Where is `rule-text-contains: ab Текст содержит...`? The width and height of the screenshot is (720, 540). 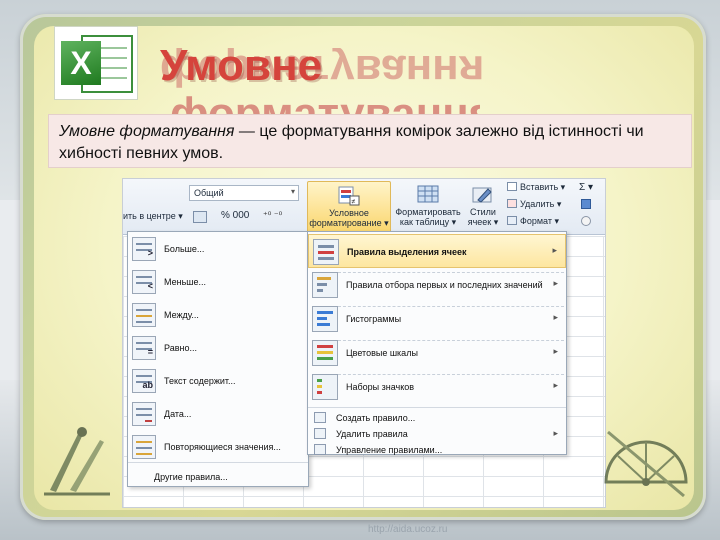 rule-text-contains: ab Текст содержит... is located at coordinates (218, 381).